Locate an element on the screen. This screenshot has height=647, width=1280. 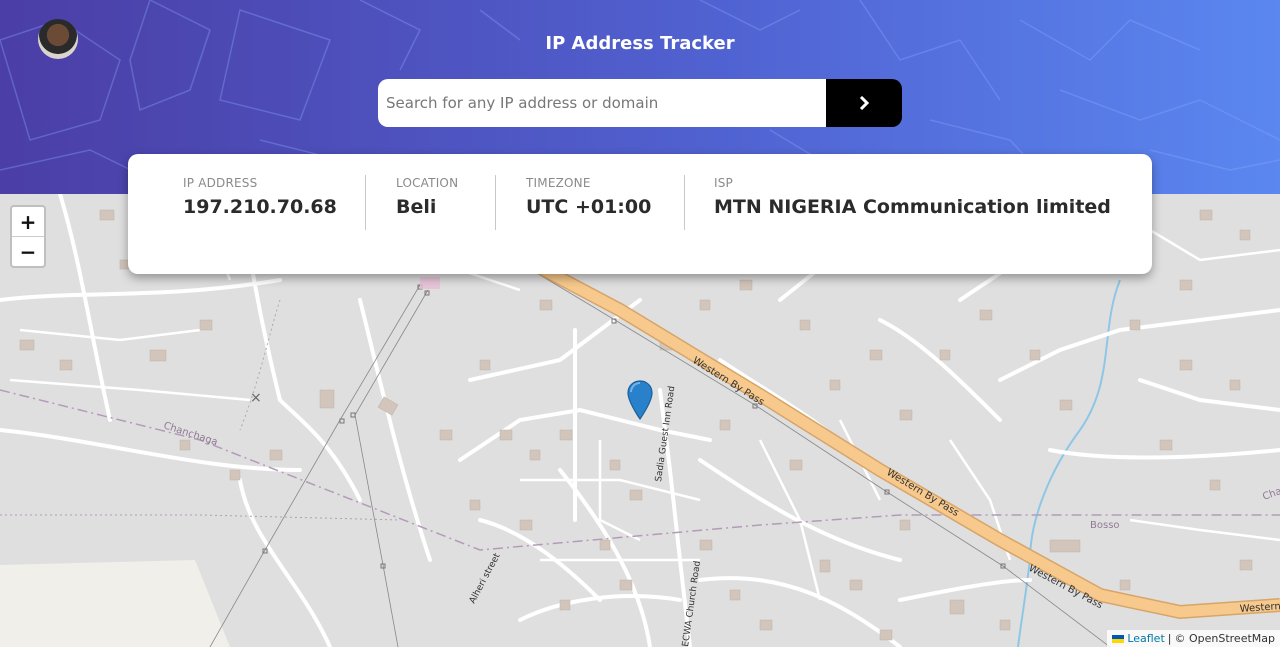
search-button is located at coordinates (864, 103).